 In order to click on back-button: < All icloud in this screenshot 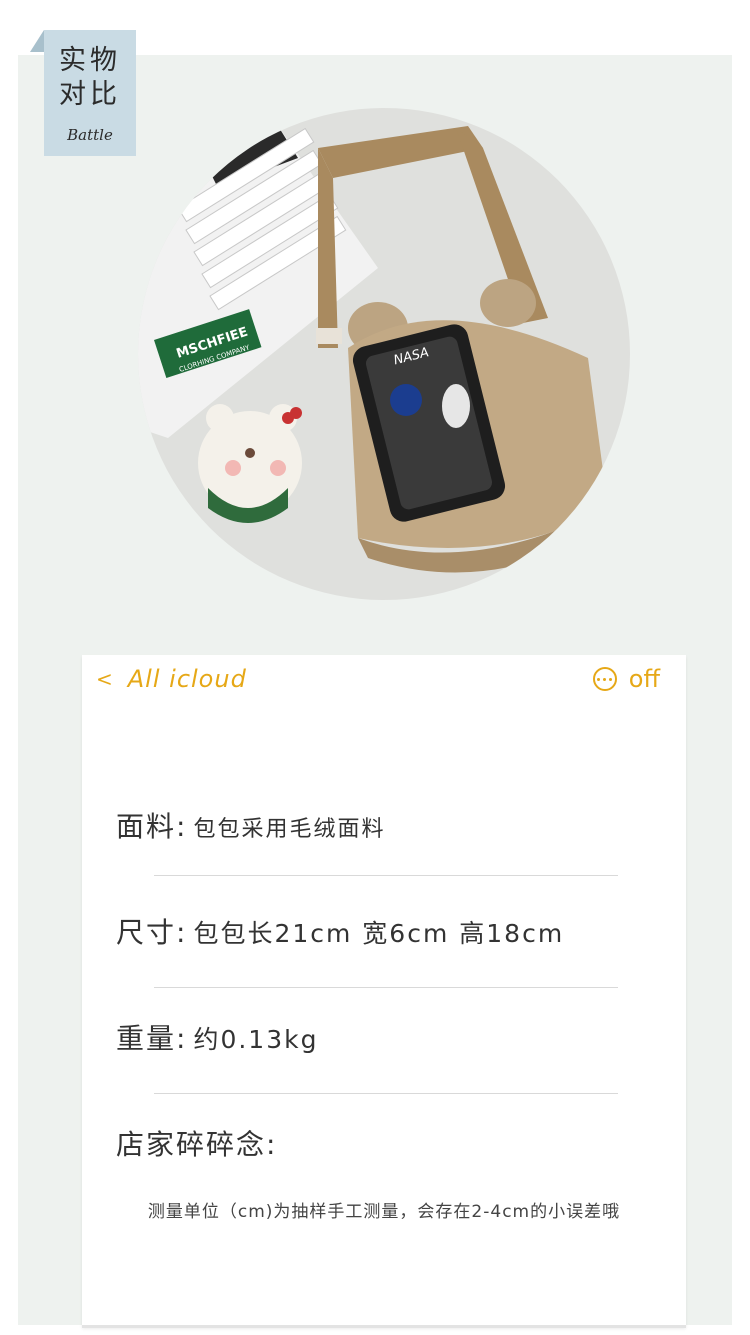, I will do `click(171, 679)`.